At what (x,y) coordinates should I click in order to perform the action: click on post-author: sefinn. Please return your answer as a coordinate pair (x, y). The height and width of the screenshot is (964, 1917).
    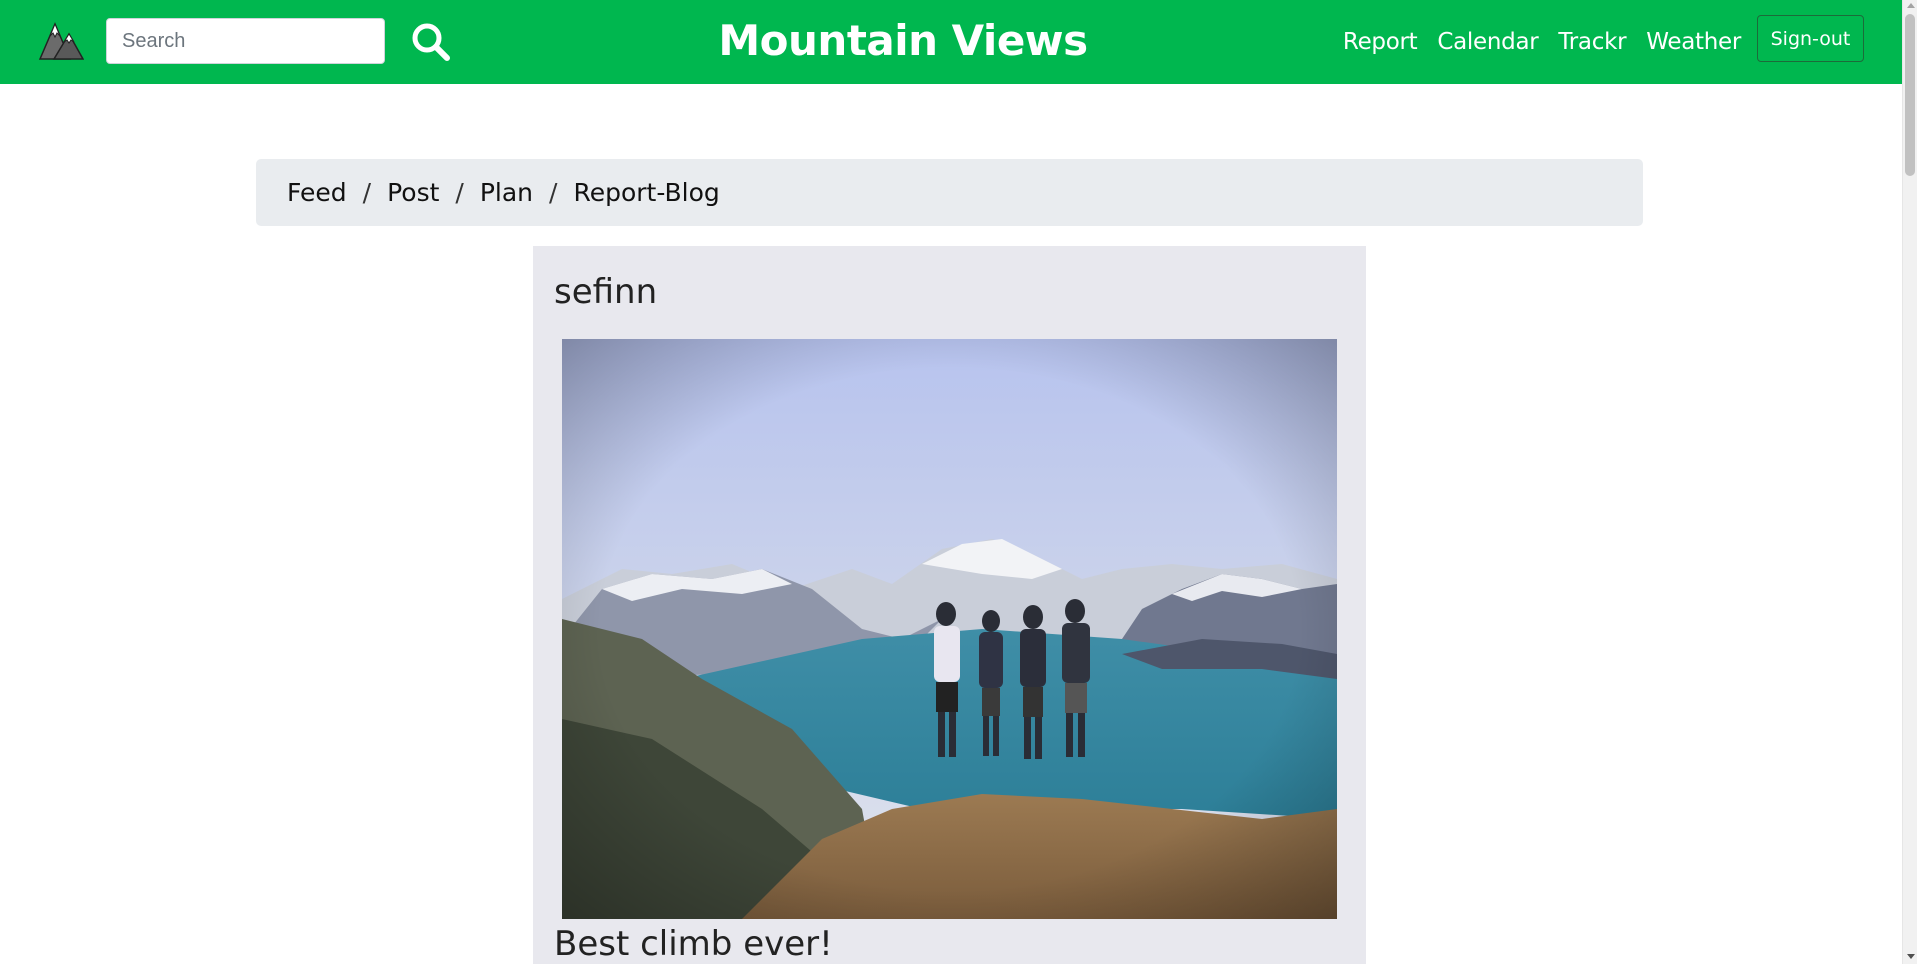
    Looking at the image, I should click on (606, 292).